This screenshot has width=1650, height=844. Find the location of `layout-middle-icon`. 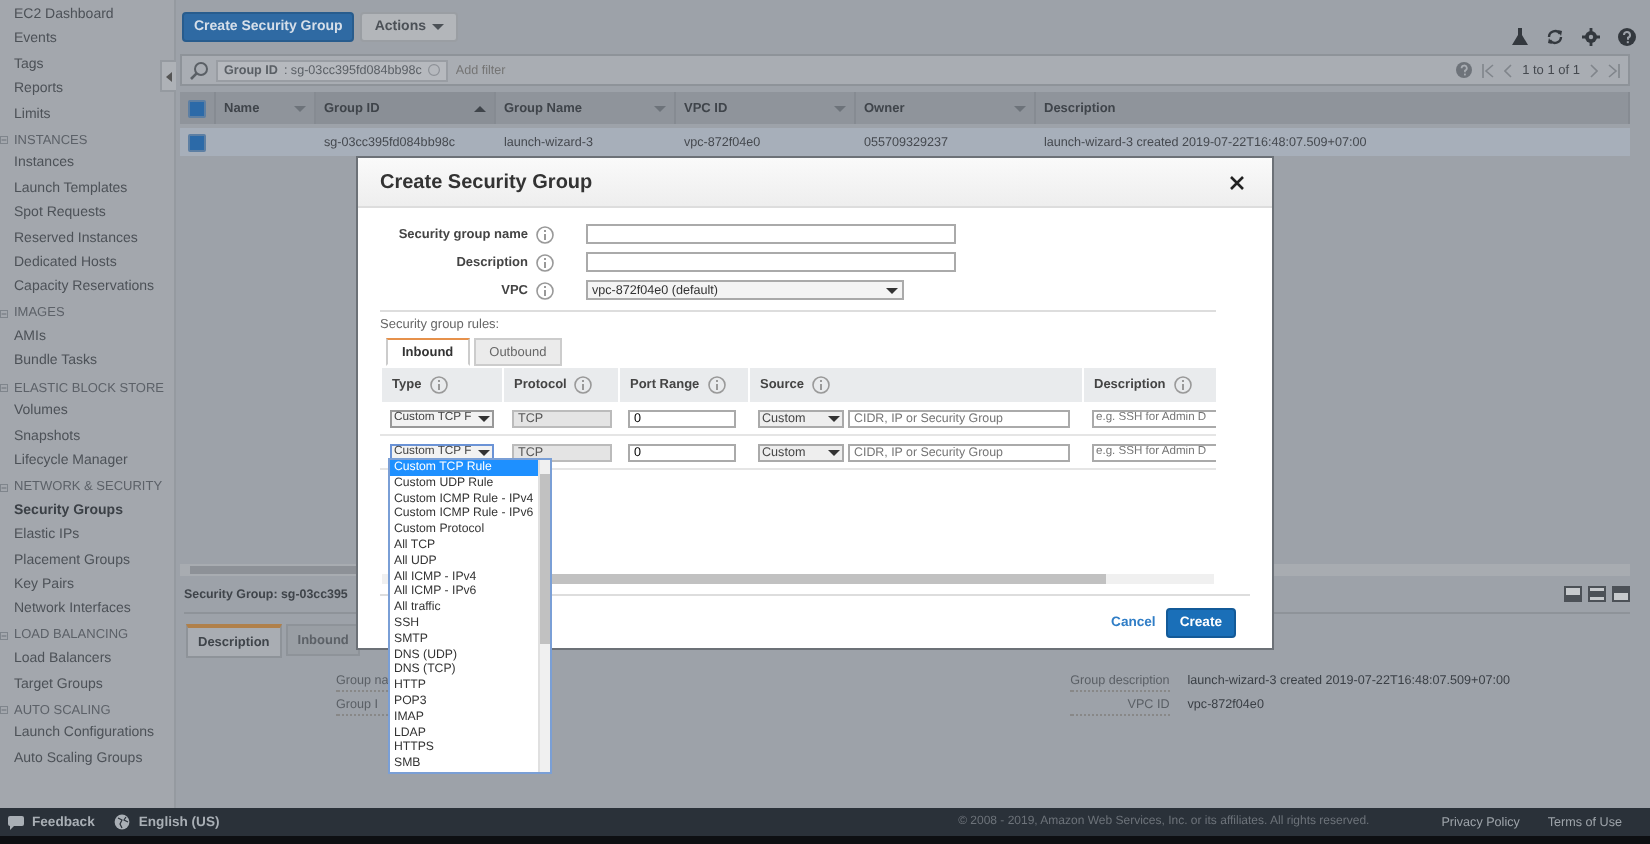

layout-middle-icon is located at coordinates (1597, 594).